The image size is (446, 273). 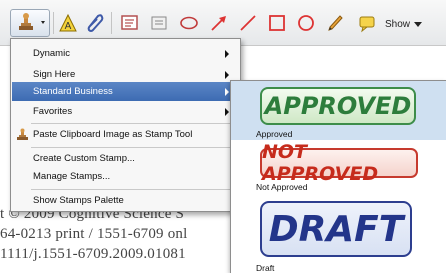 I want to click on menu-item-standard-business: Standard Business, so click(x=125, y=91).